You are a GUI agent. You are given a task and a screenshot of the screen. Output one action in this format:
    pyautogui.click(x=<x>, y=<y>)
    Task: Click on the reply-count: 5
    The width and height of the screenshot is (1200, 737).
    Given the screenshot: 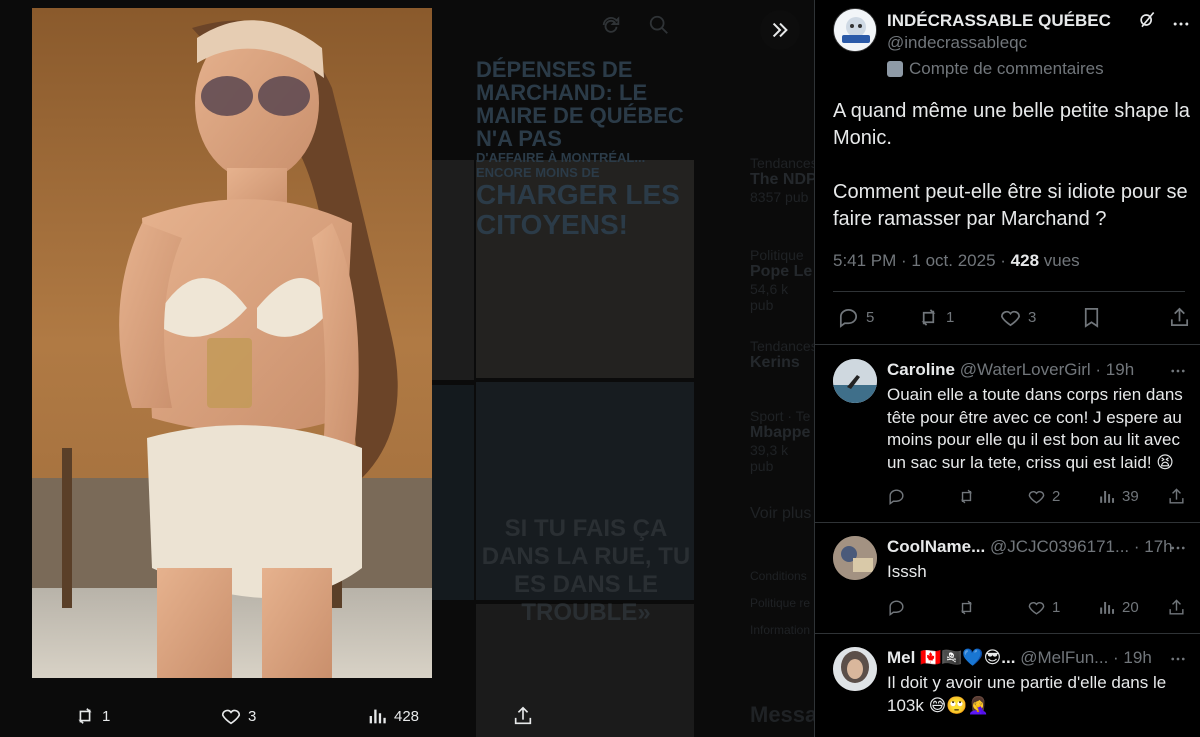 What is the action you would take?
    pyautogui.click(x=870, y=317)
    